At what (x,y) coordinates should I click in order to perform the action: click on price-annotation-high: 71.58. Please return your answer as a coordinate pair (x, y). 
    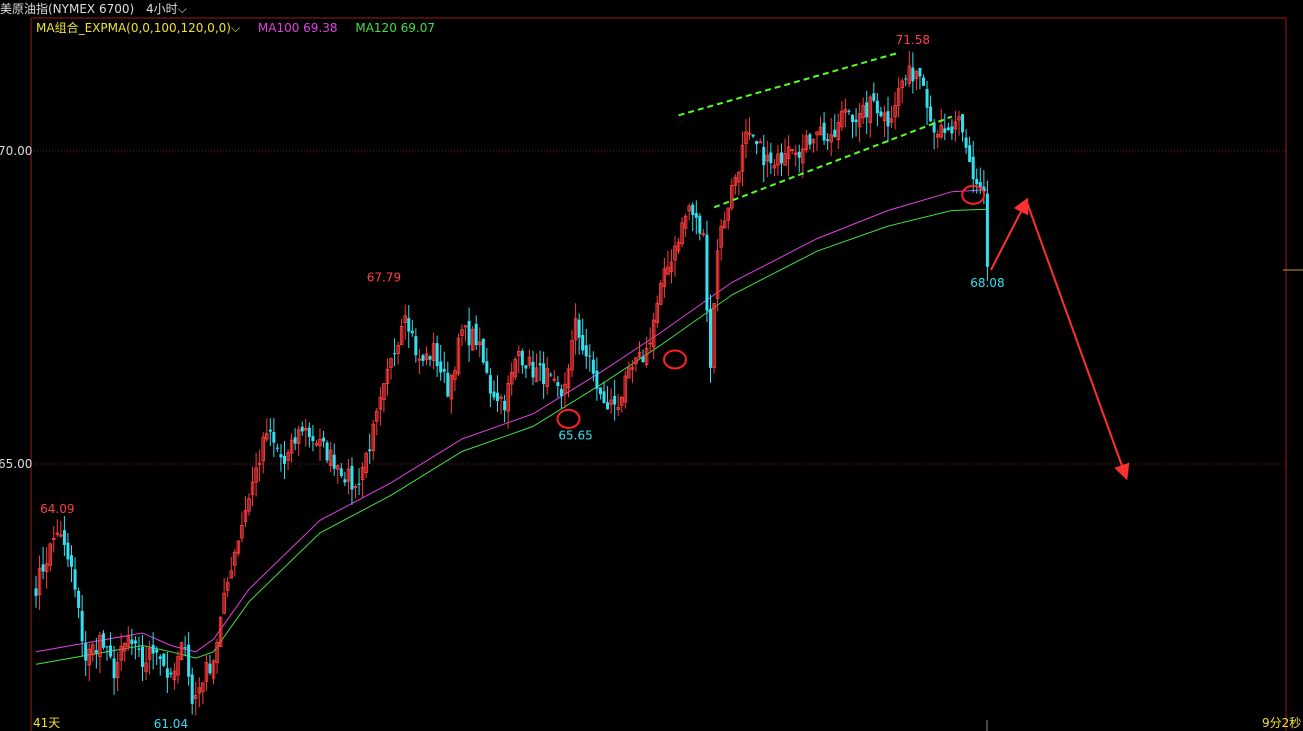
    Looking at the image, I should click on (913, 40).